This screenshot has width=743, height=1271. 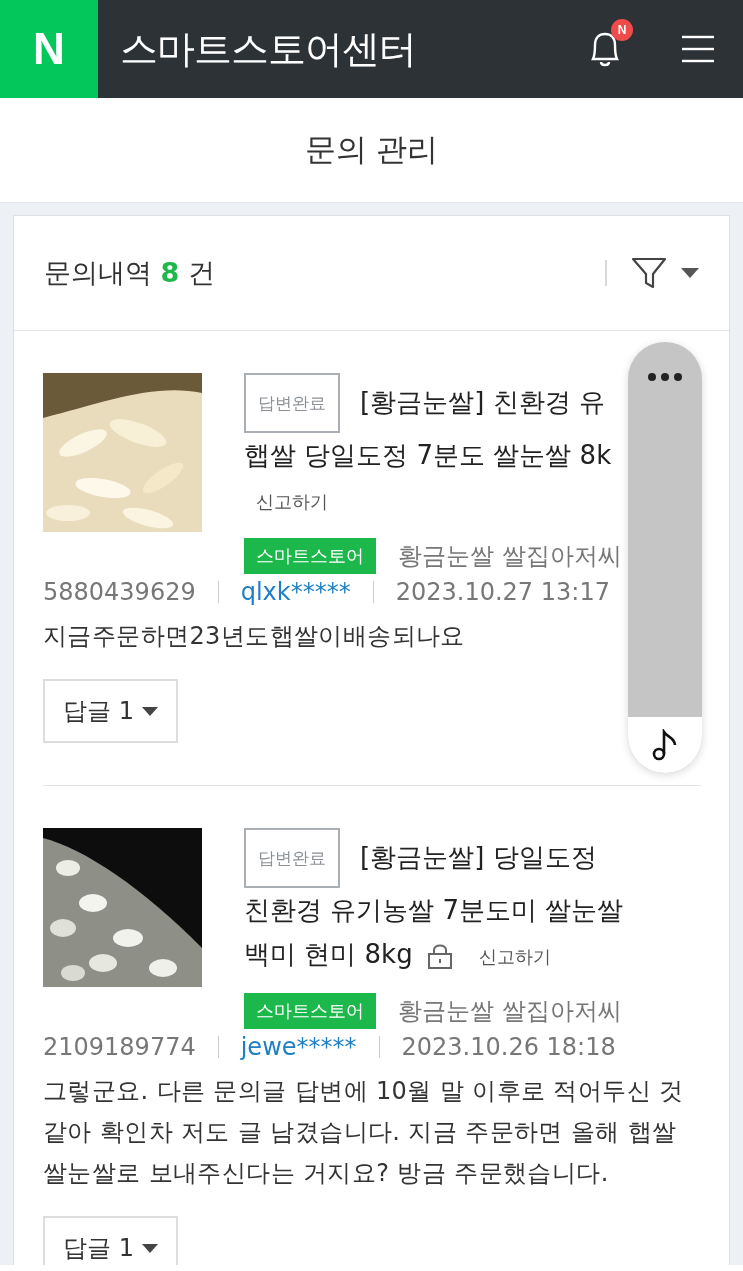 I want to click on question-text: 지금주문하면23년도햅쌀이배송되나요, so click(x=254, y=636).